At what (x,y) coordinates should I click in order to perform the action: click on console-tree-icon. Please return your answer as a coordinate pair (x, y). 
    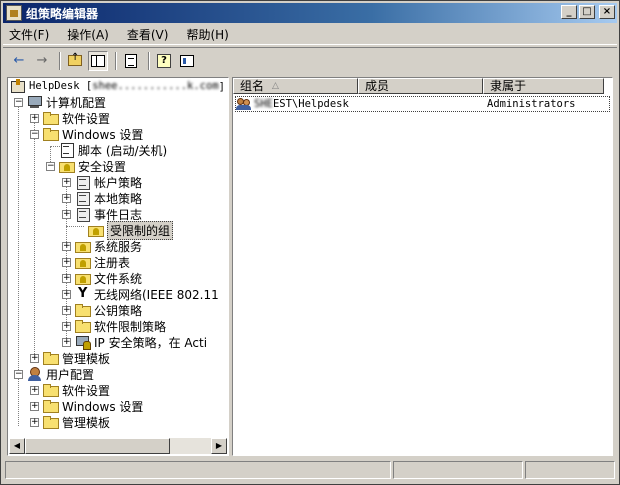
    Looking at the image, I should click on (98, 60).